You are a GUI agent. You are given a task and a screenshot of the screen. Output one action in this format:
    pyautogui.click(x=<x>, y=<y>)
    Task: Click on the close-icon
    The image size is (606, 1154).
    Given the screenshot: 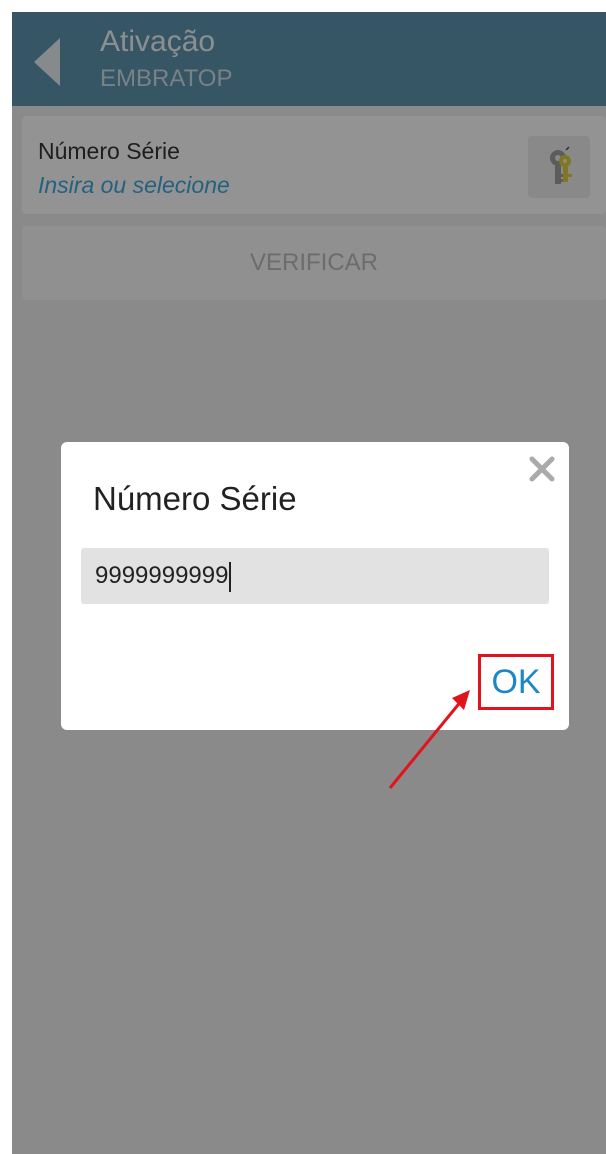 What is the action you would take?
    pyautogui.click(x=542, y=469)
    